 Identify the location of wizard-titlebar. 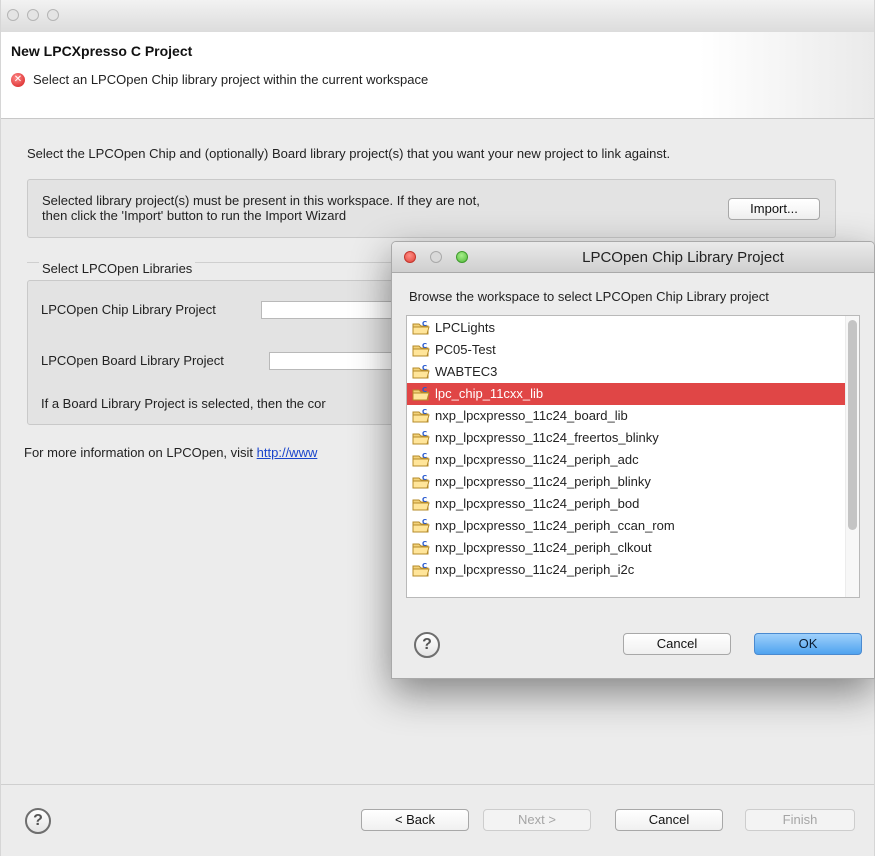
(437, 16).